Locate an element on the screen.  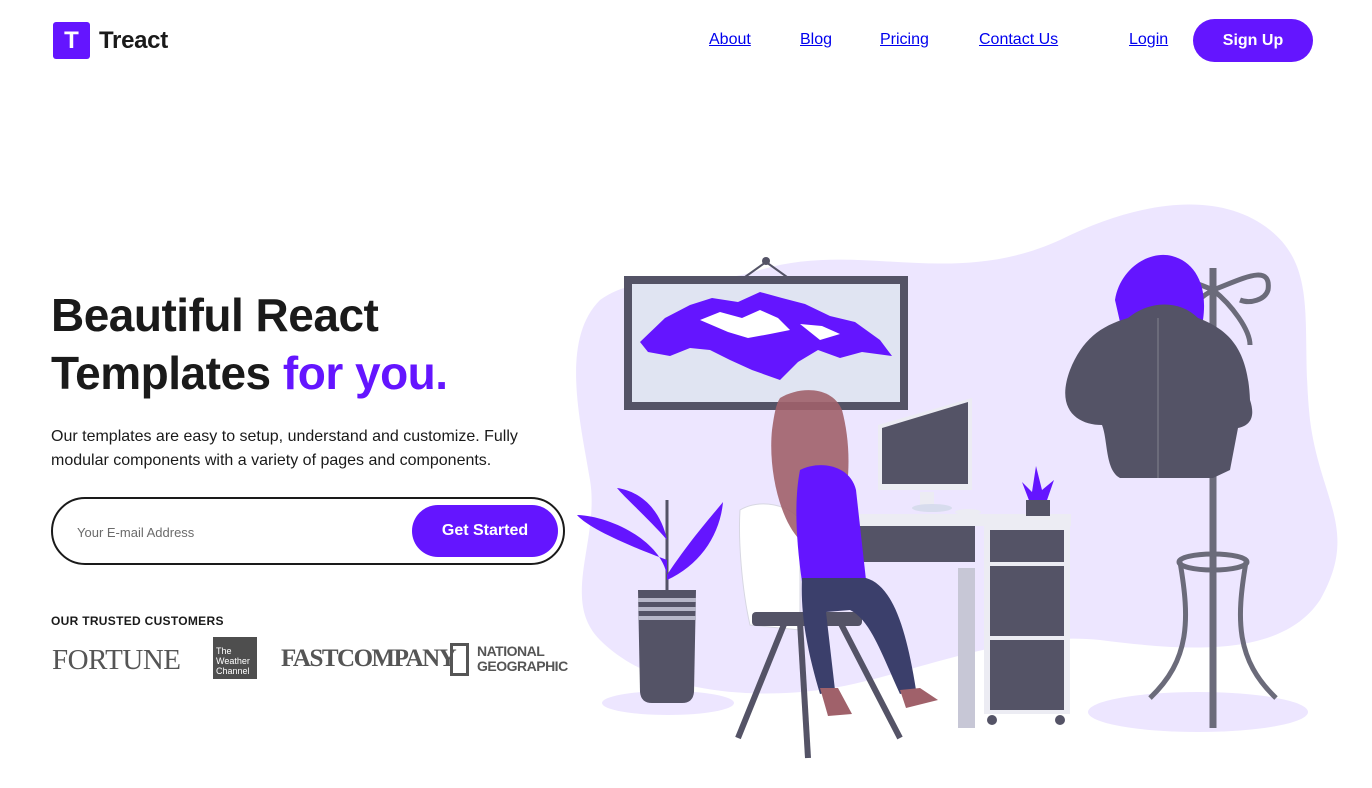
trusted-customers-label: OUR TRUSTED CUSTOMERS is located at coordinates (137, 621).